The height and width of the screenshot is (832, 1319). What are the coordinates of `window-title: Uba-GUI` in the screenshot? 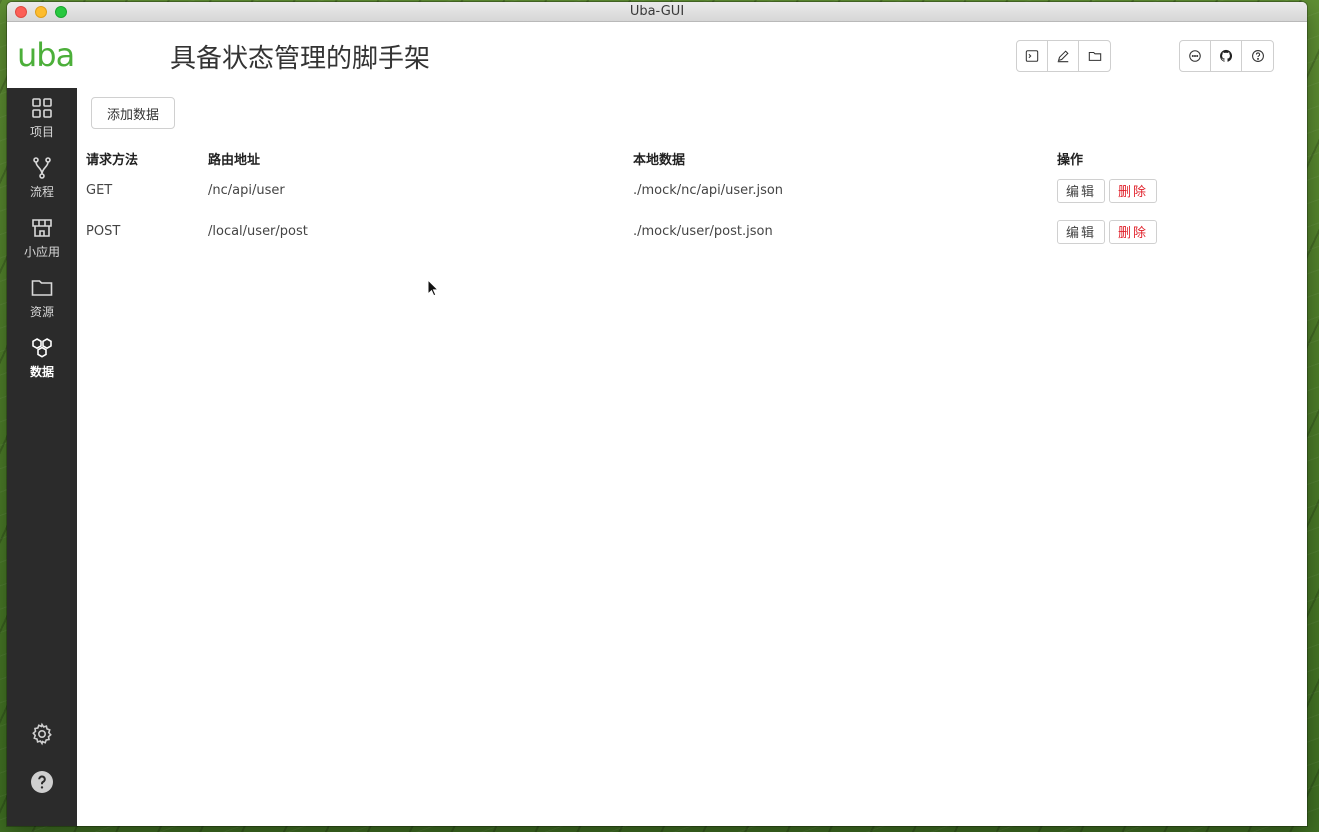 It's located at (657, 11).